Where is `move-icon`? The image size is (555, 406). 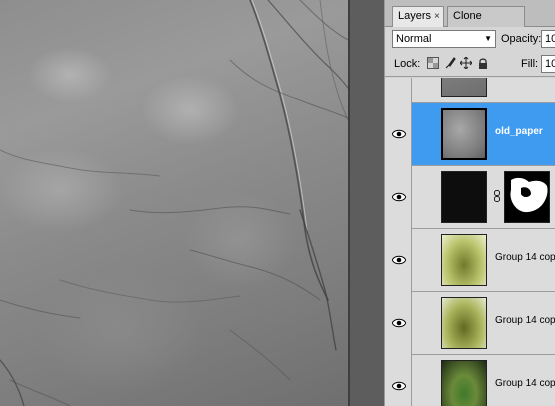 move-icon is located at coordinates (466, 63).